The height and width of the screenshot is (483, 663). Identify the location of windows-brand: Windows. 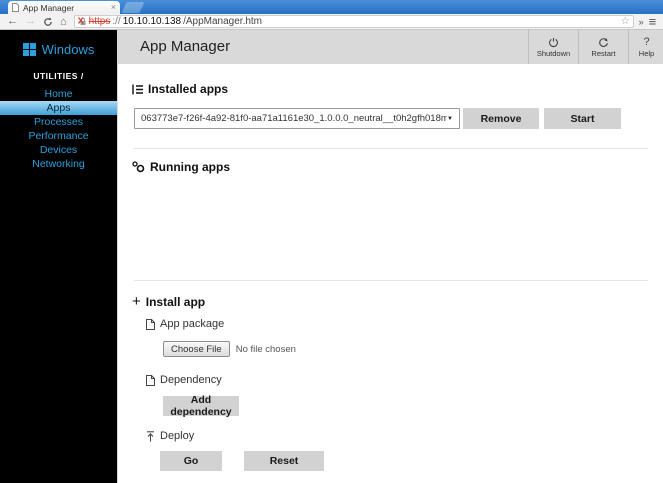
(58, 49).